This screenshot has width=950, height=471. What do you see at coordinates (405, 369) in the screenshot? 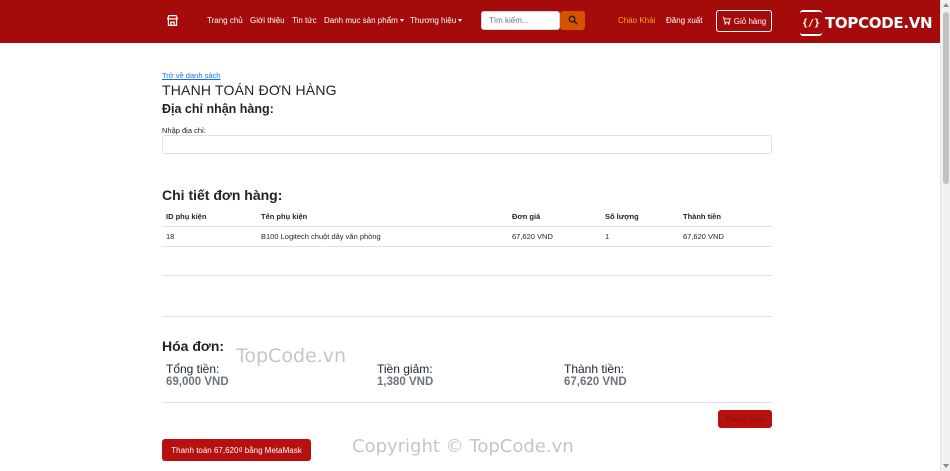
I see `discount-label: Tiền giảm:` at bounding box center [405, 369].